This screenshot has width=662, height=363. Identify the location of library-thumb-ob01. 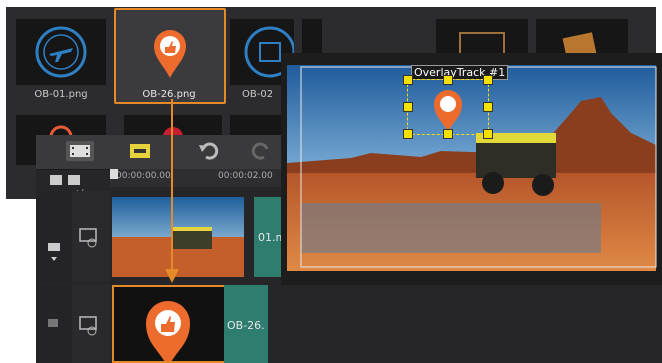
(61, 52).